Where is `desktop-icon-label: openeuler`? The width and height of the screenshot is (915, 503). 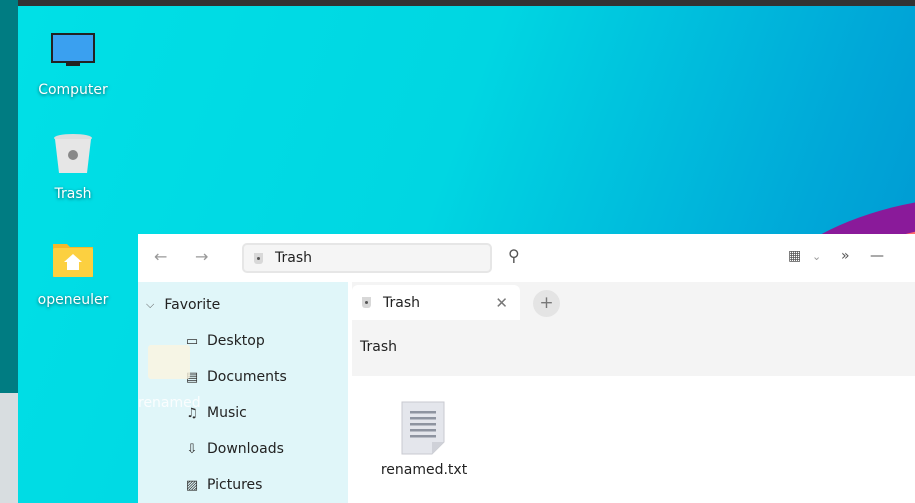 desktop-icon-label: openeuler is located at coordinates (73, 300).